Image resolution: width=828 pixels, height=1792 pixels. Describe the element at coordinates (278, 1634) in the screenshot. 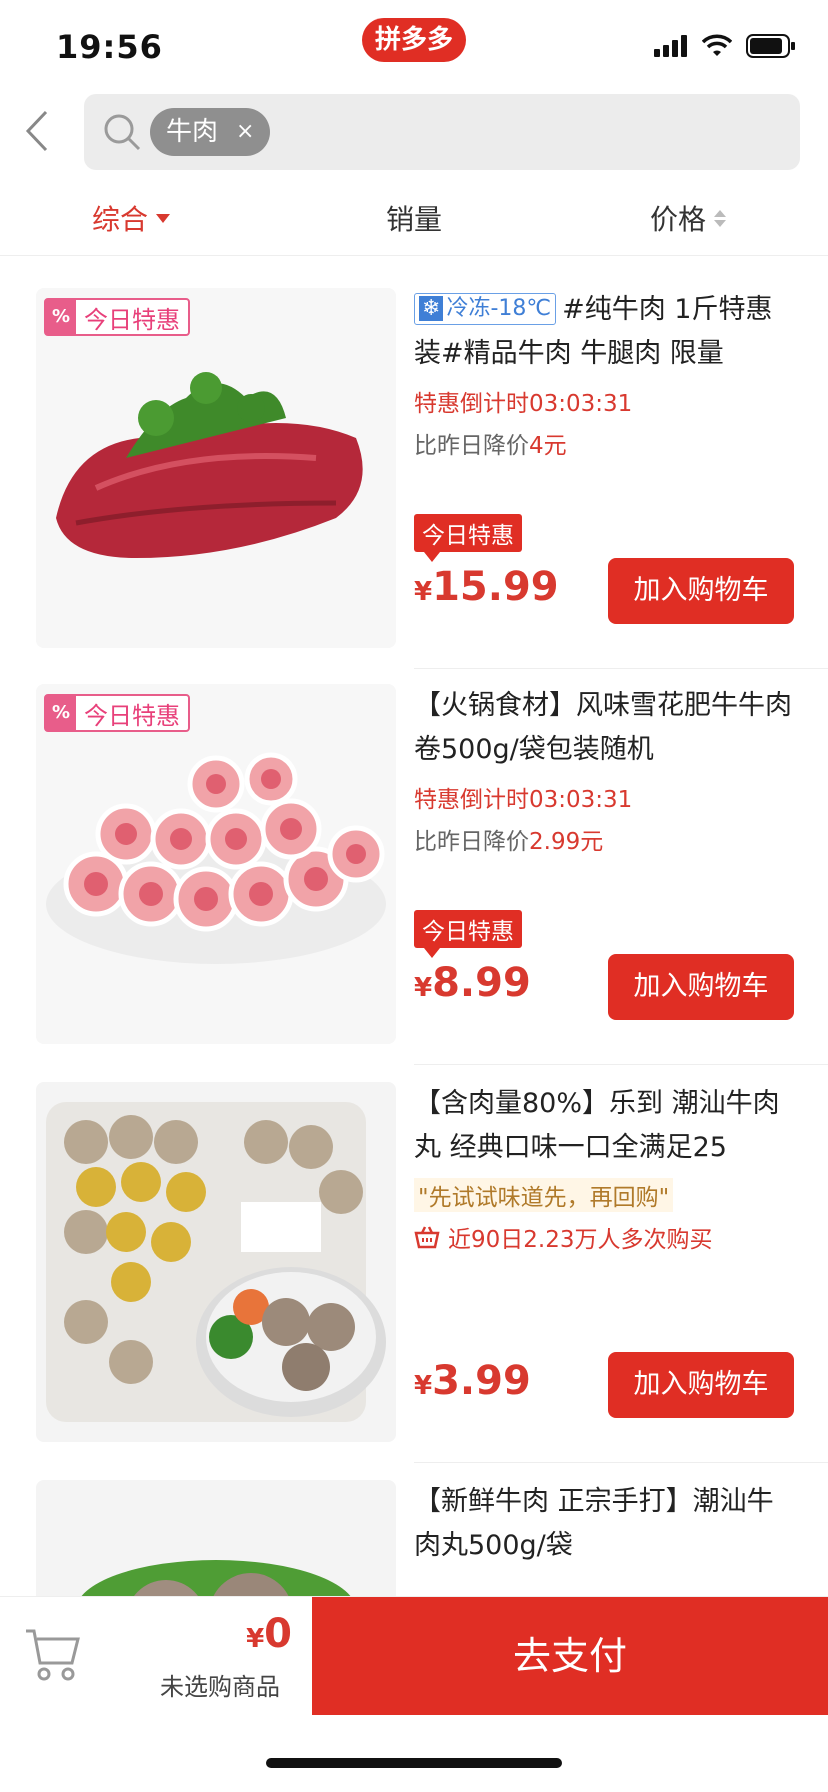

I see `total-value: 0` at that location.